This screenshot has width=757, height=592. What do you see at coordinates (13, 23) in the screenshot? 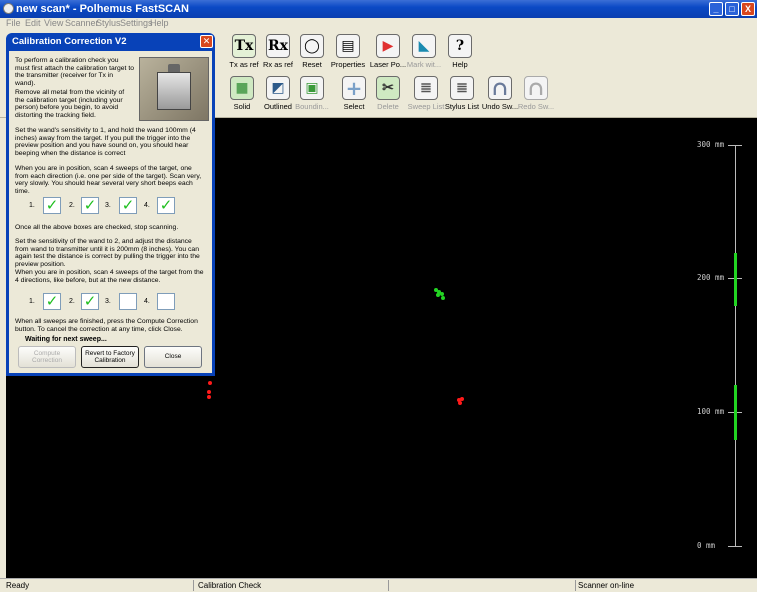
I see `menu-file: File` at bounding box center [13, 23].